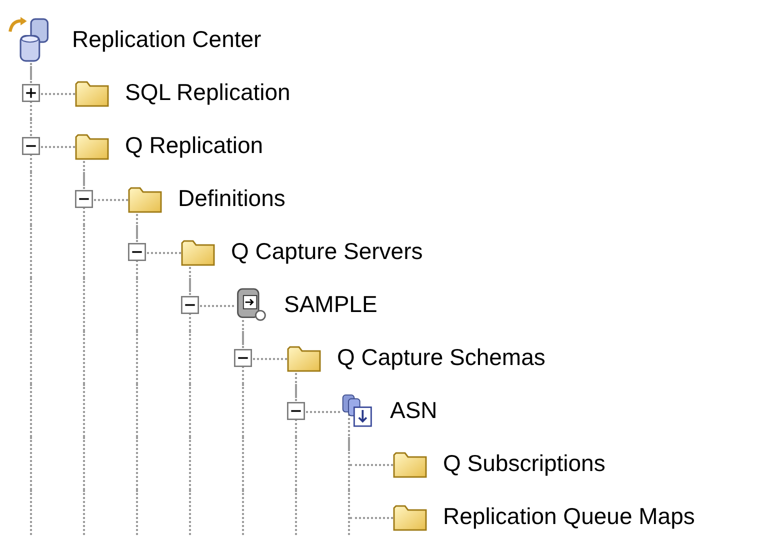  I want to click on schema-icon, so click(357, 411).